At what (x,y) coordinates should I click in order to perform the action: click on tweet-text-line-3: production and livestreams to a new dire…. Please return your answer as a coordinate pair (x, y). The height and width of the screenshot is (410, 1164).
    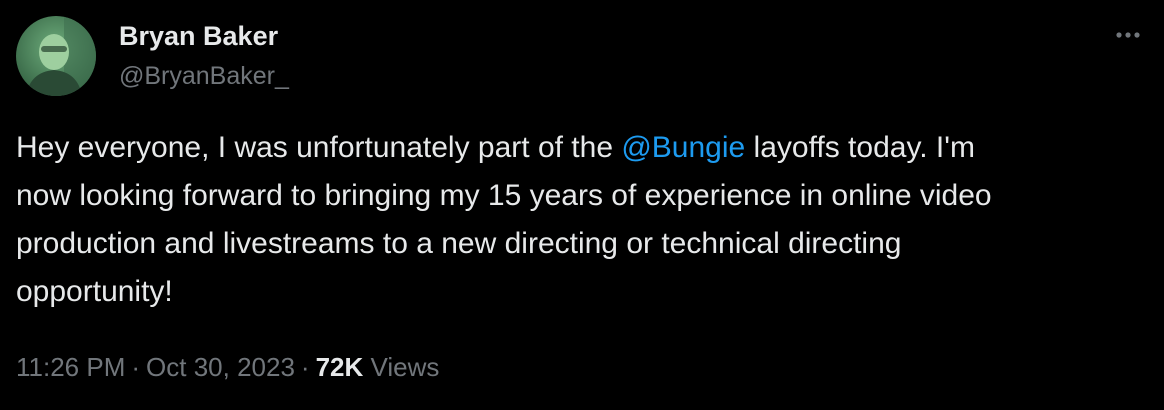
    Looking at the image, I should click on (459, 243).